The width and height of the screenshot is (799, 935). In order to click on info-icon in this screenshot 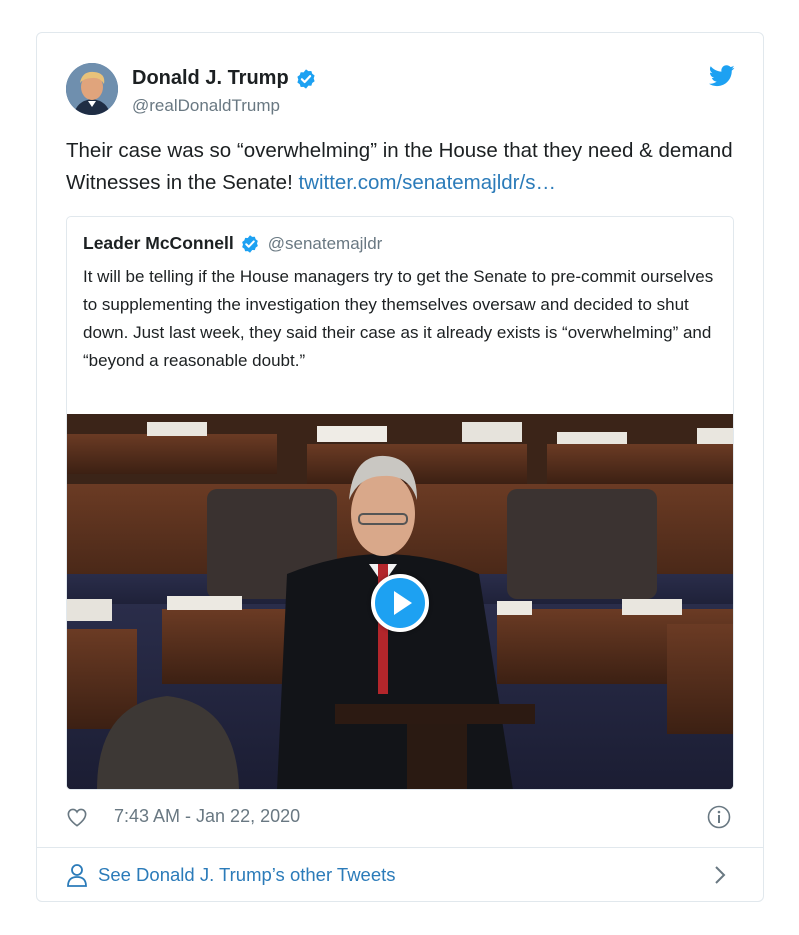, I will do `click(719, 817)`.